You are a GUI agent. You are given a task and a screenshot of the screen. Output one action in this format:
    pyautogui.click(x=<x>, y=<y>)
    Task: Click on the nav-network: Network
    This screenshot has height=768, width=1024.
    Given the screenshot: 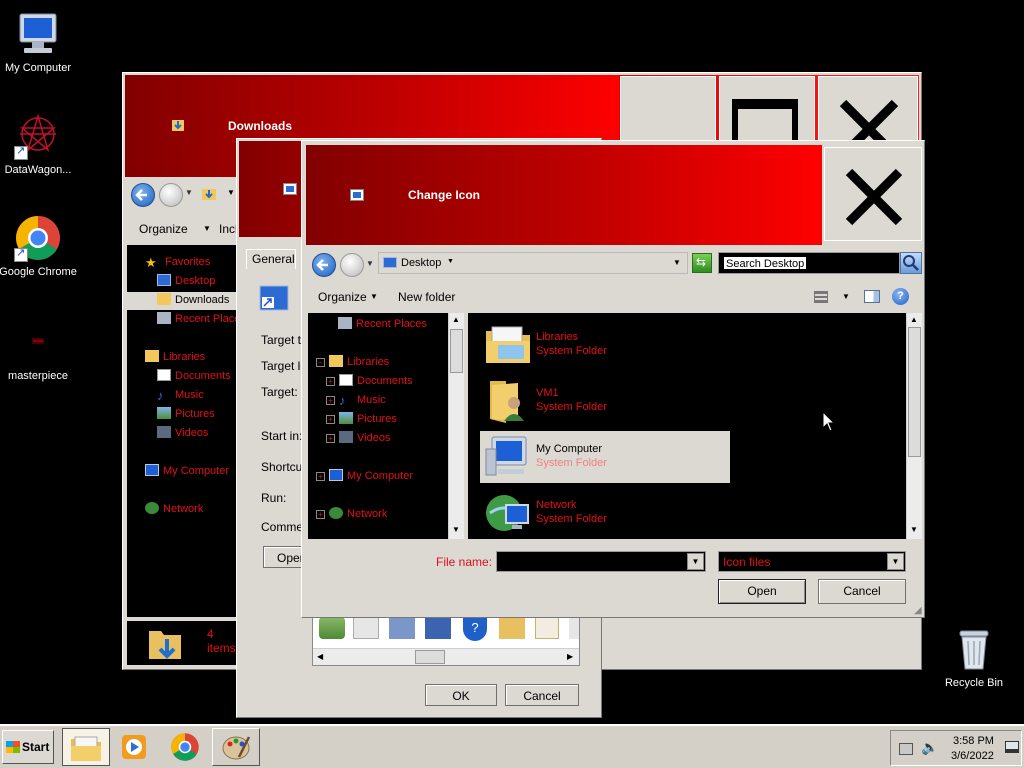 What is the action you would take?
    pyautogui.click(x=174, y=508)
    